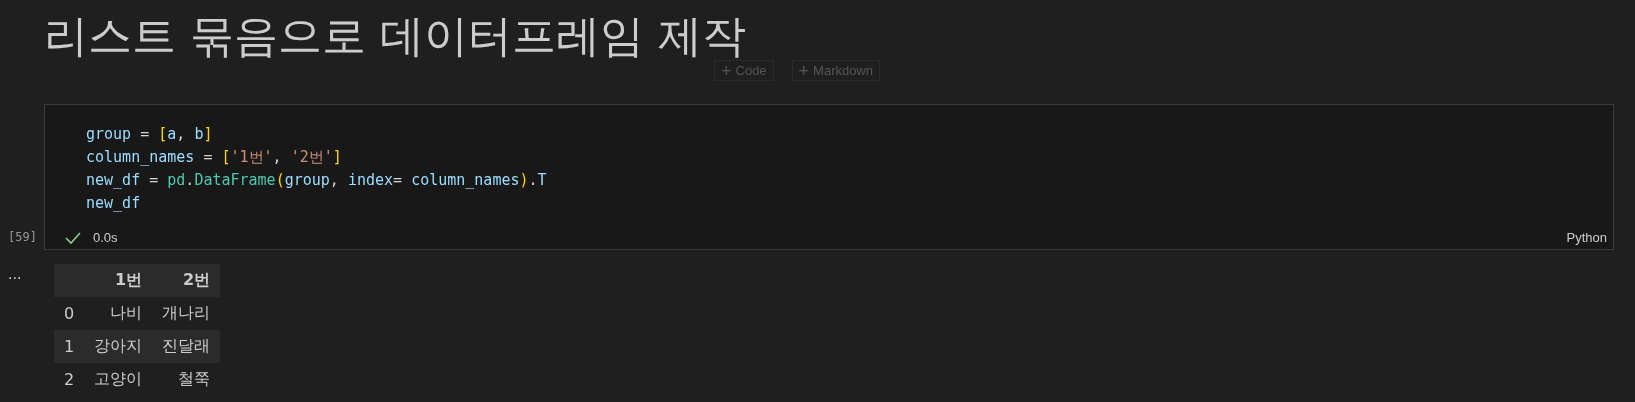  Describe the element at coordinates (1586, 237) in the screenshot. I see `language-label: Python` at that location.